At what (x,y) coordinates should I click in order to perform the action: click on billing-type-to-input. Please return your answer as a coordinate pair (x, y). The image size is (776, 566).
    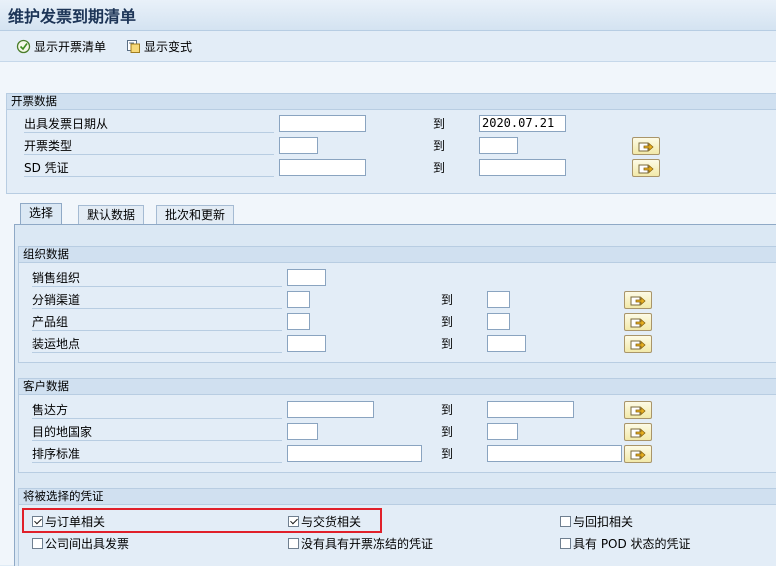
    Looking at the image, I should click on (498, 145).